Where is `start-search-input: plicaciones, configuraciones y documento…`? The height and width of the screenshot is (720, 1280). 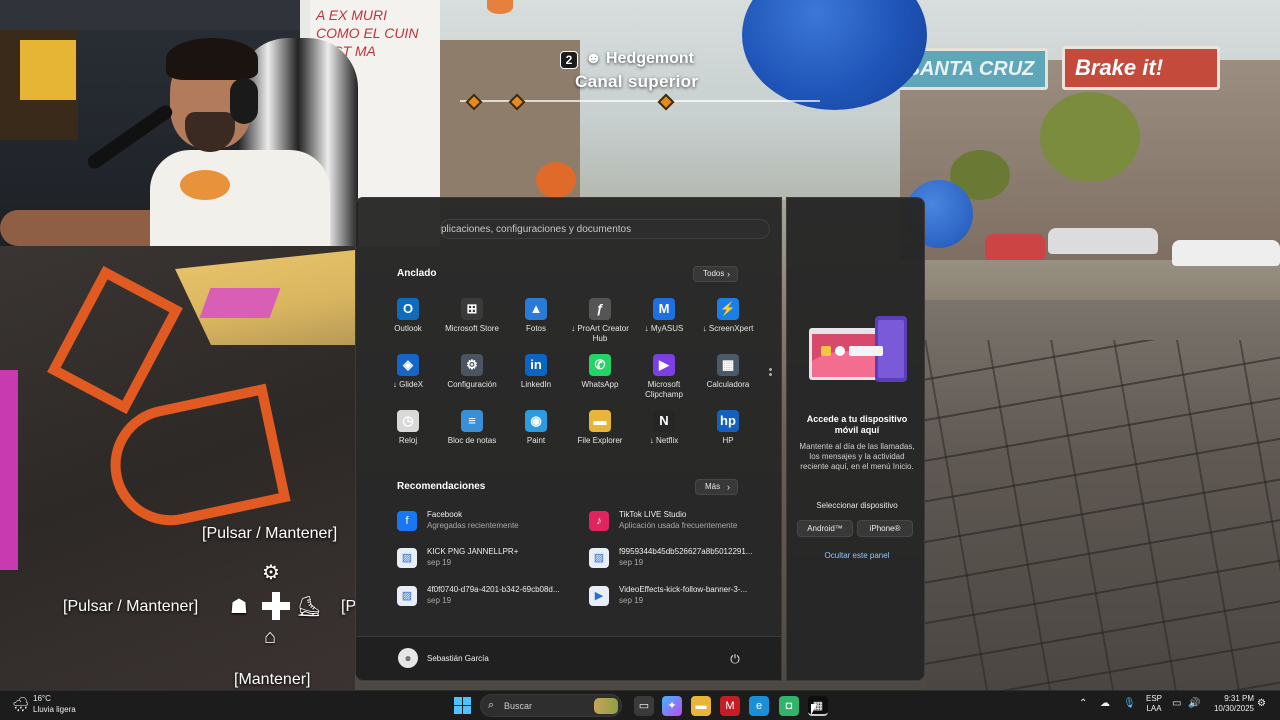 start-search-input: plicaciones, configuraciones y documento… is located at coordinates (605, 229).